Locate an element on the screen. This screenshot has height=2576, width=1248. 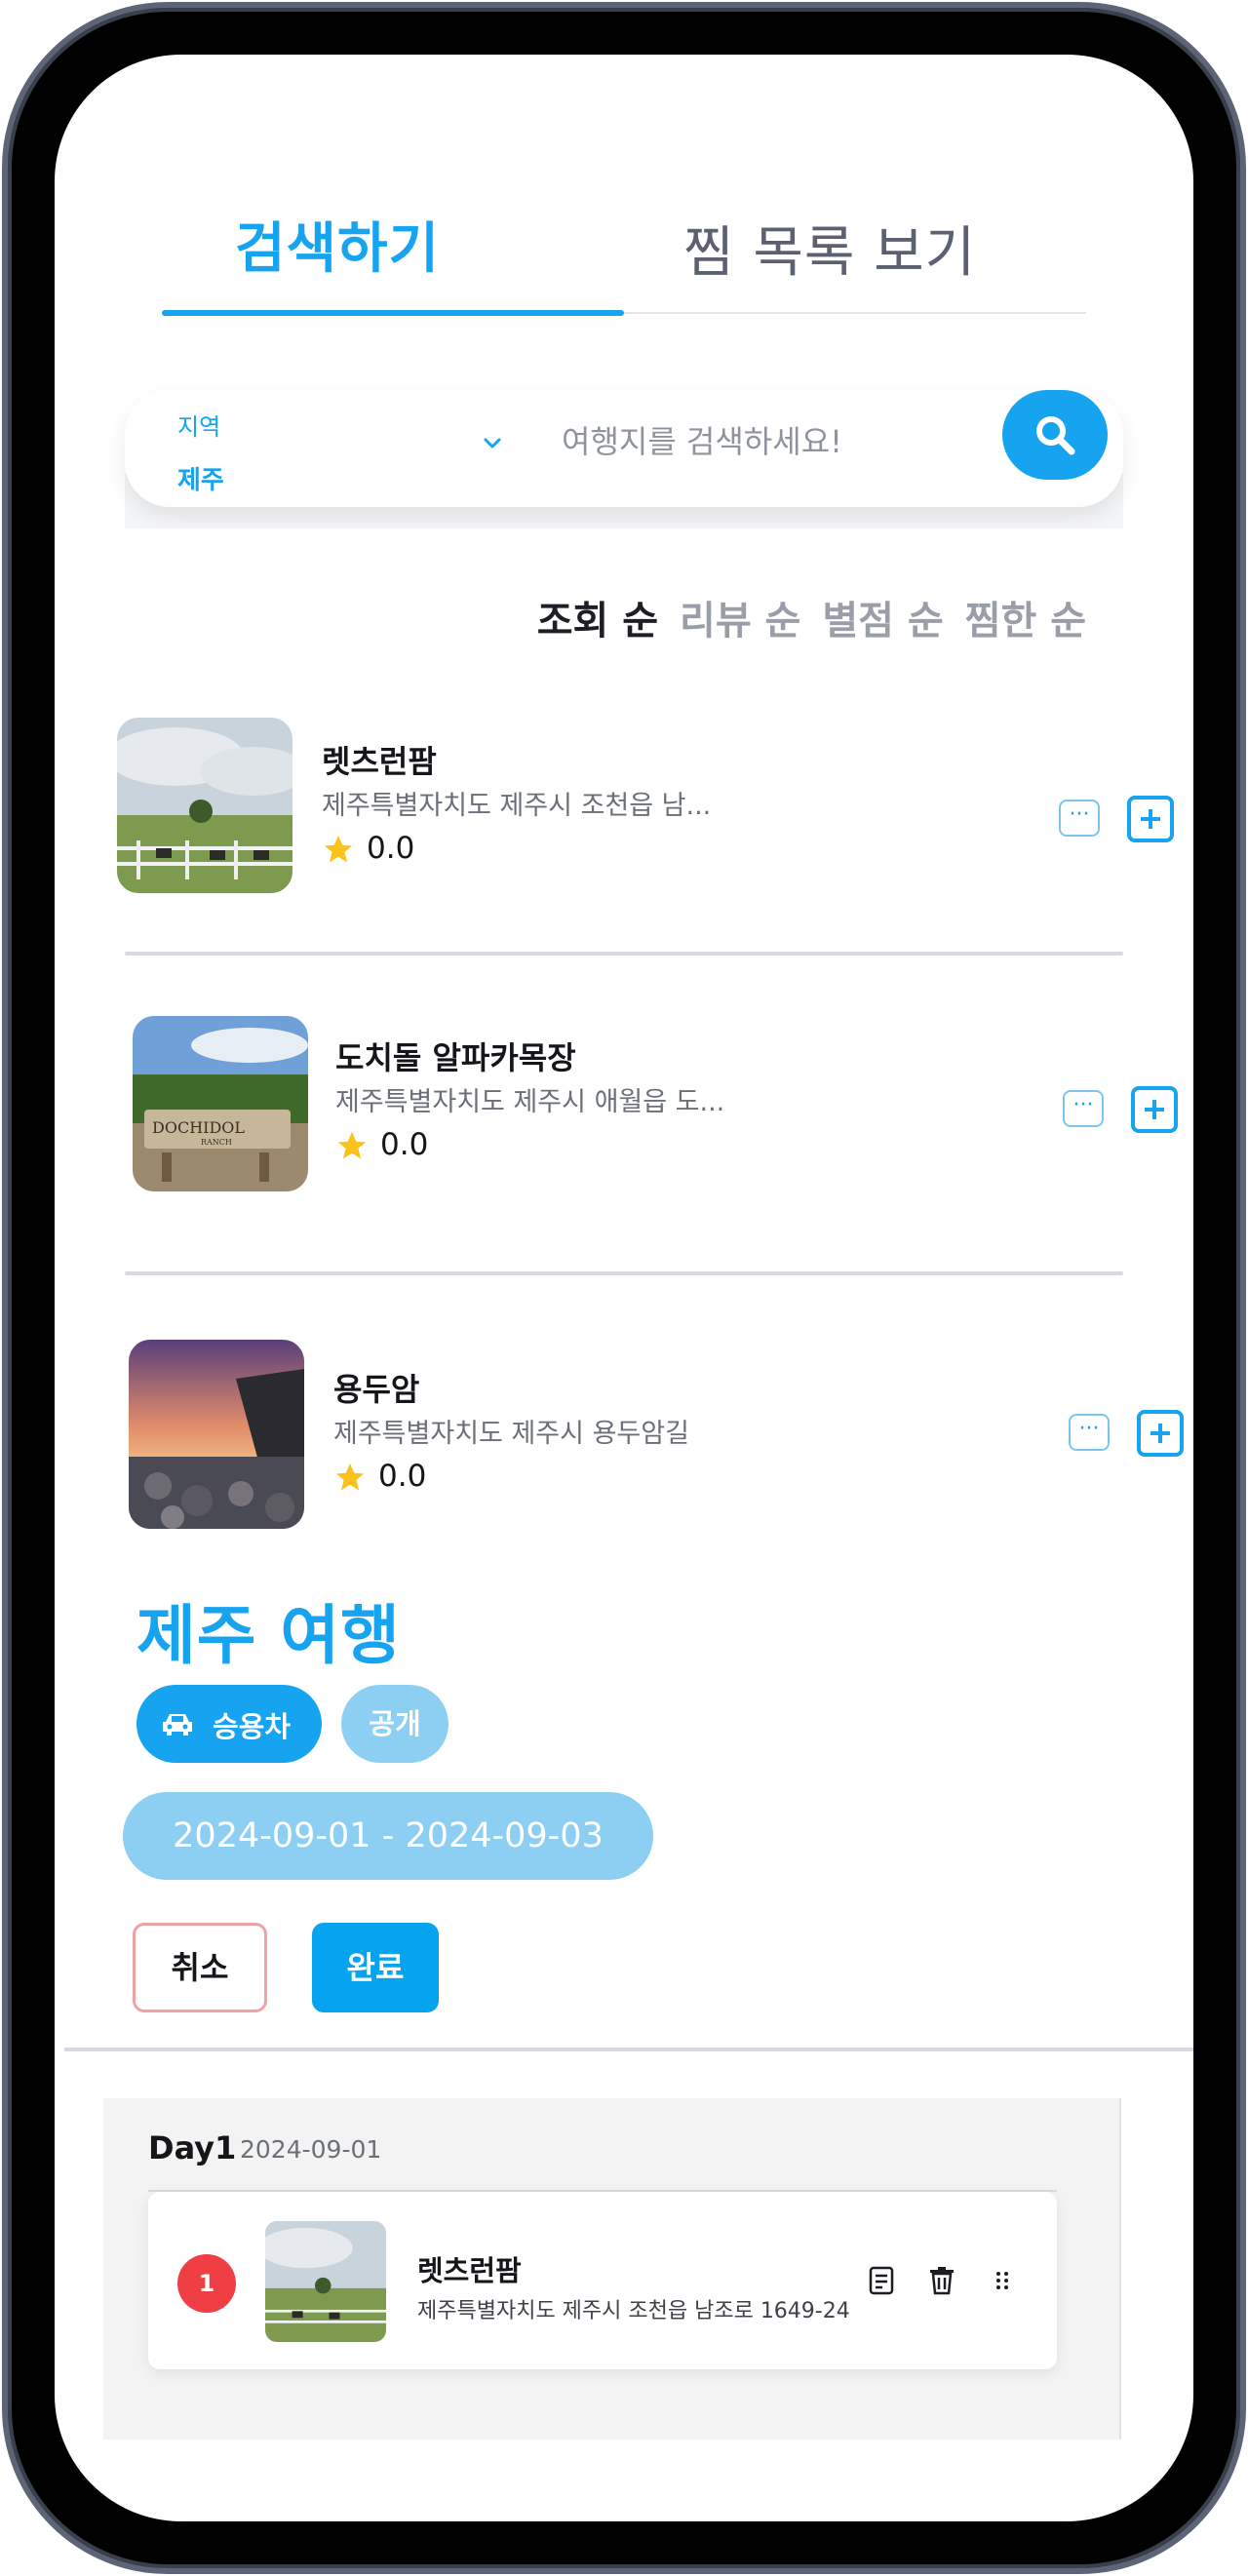
search-icon is located at coordinates (1055, 435).